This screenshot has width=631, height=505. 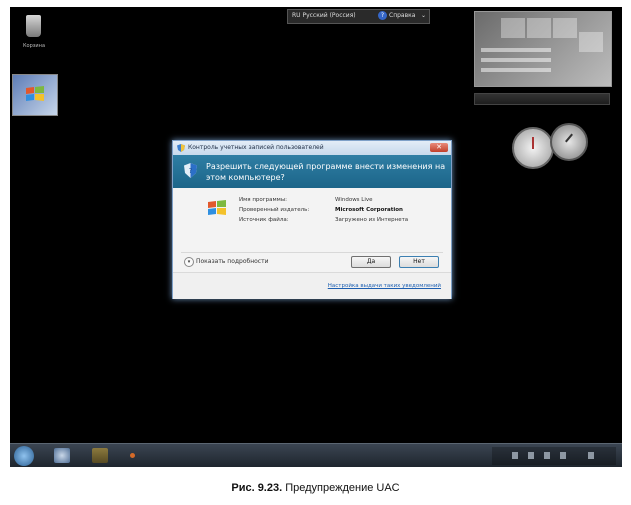 I want to click on uac-shield-icon, so click(x=181, y=148).